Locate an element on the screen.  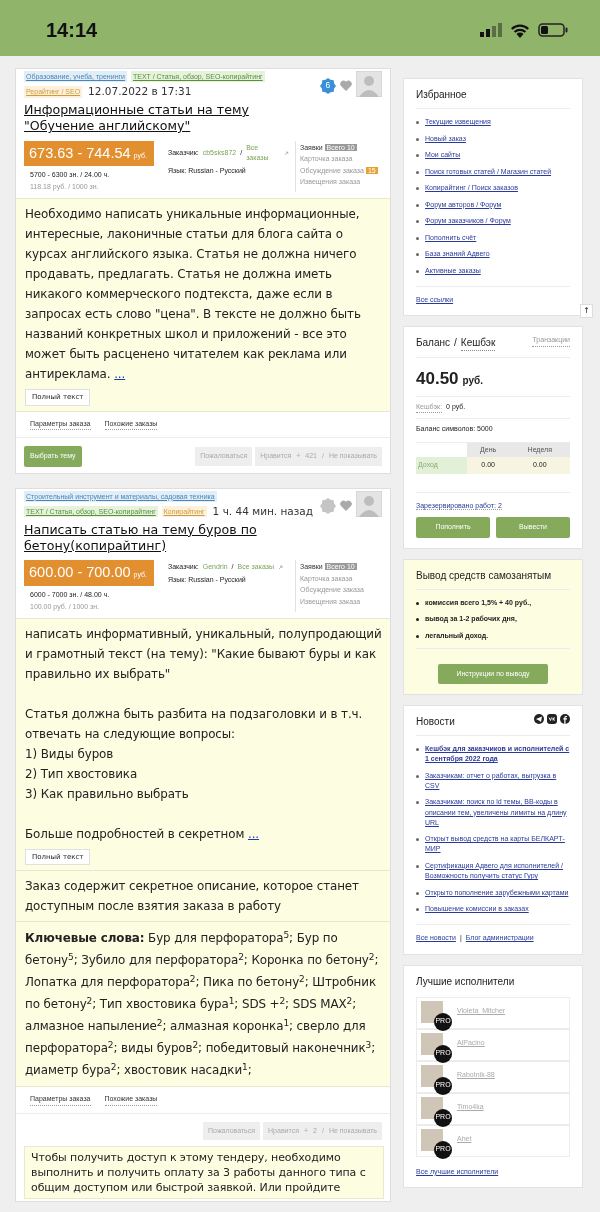
scroll-top-button: ↑ is located at coordinates (586, 311).